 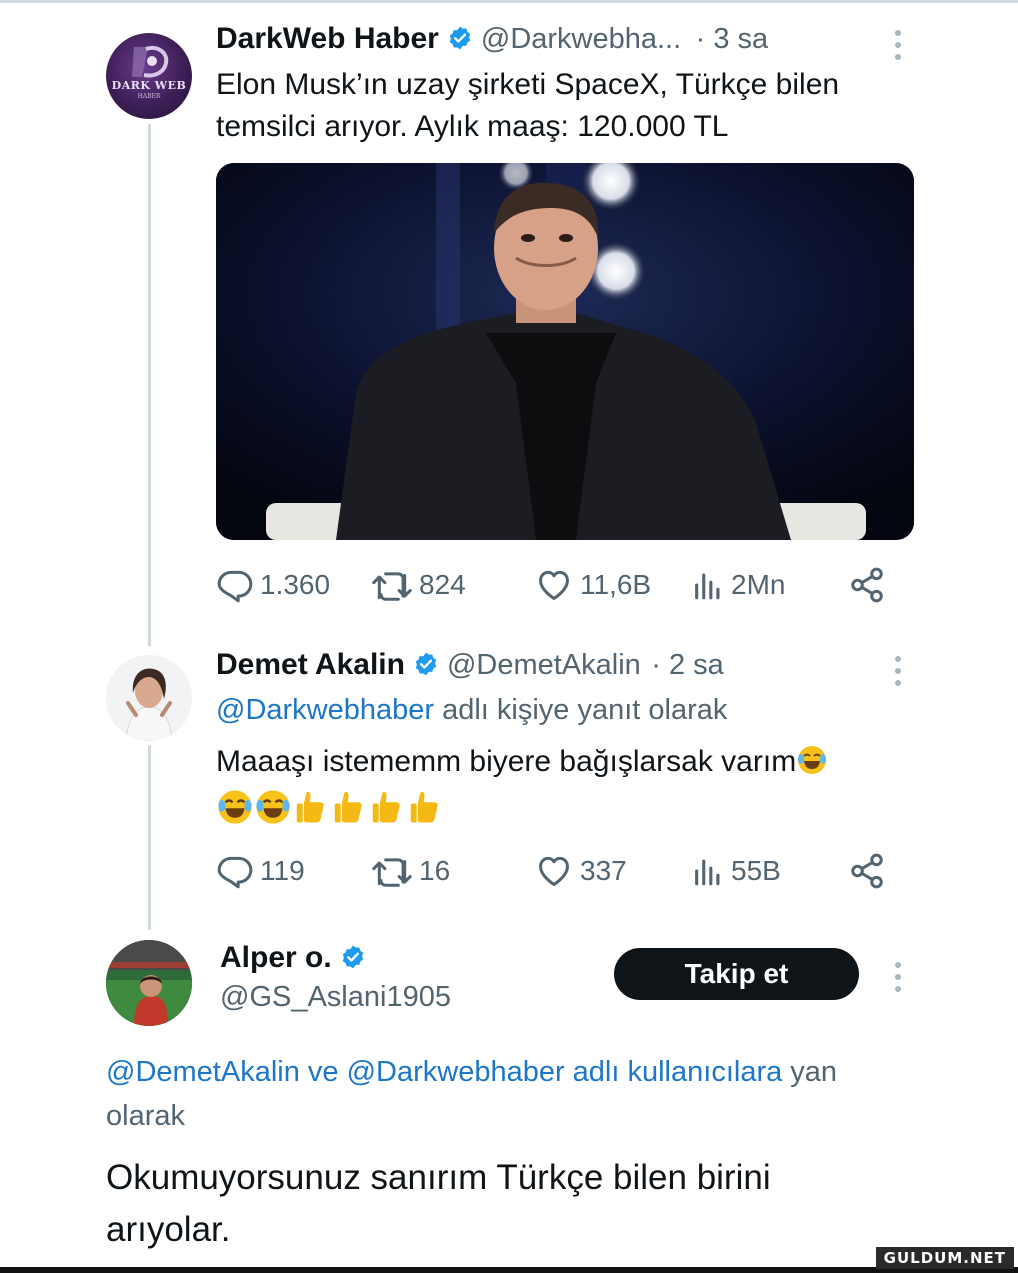 I want to click on tweet-header: Demet Akalin @DemetAkalin · 2 sa, so click(x=470, y=665).